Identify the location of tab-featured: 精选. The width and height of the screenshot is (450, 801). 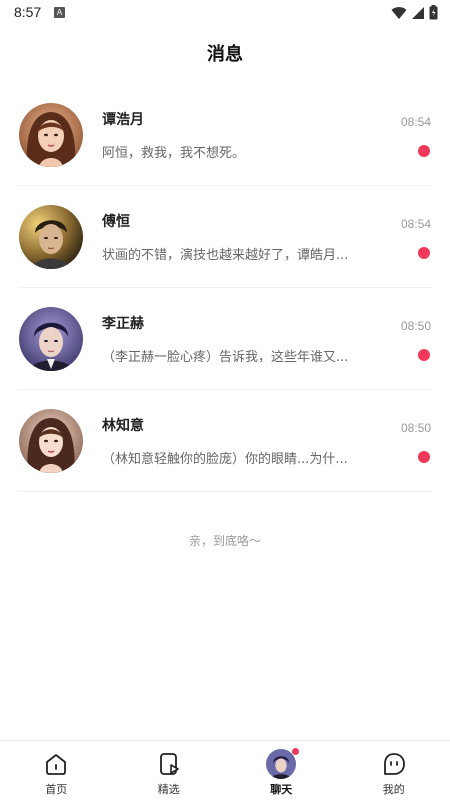
(169, 771).